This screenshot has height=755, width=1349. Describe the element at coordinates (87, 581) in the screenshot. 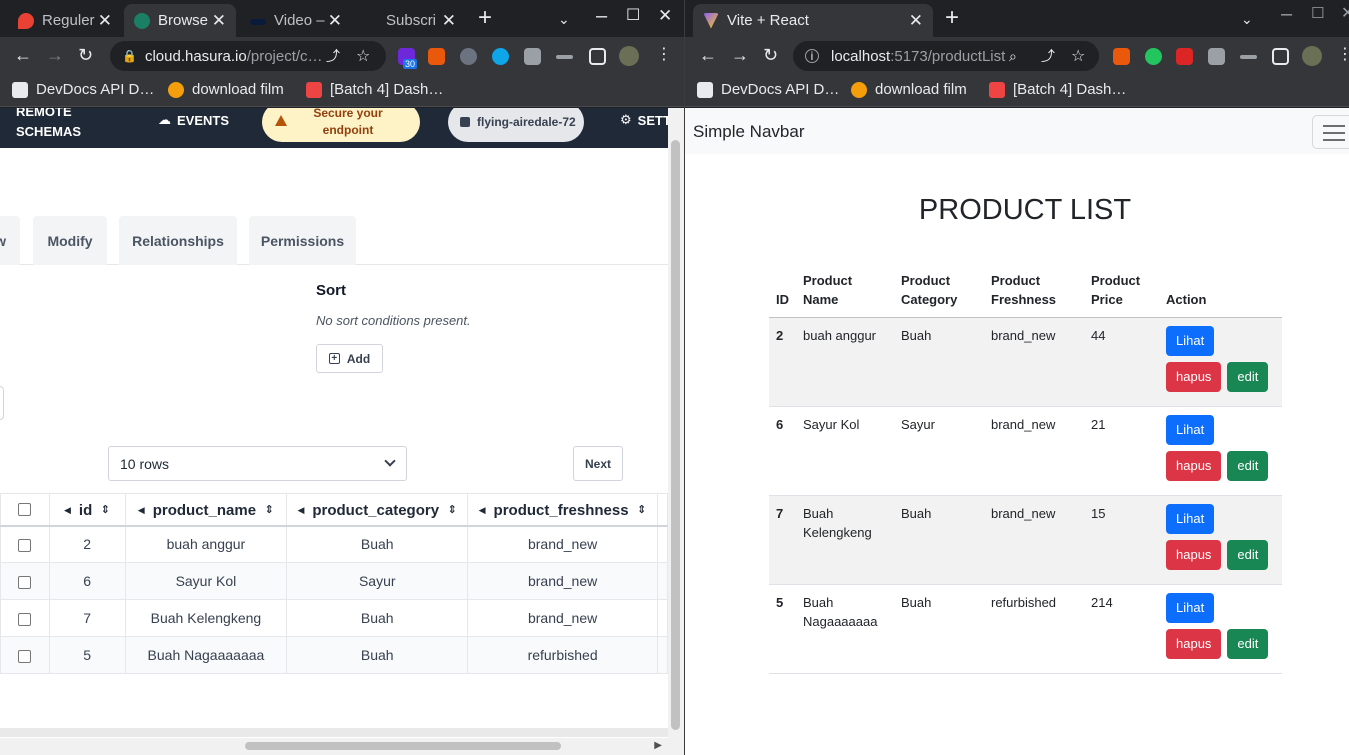

I see `cell-id: 6` at that location.